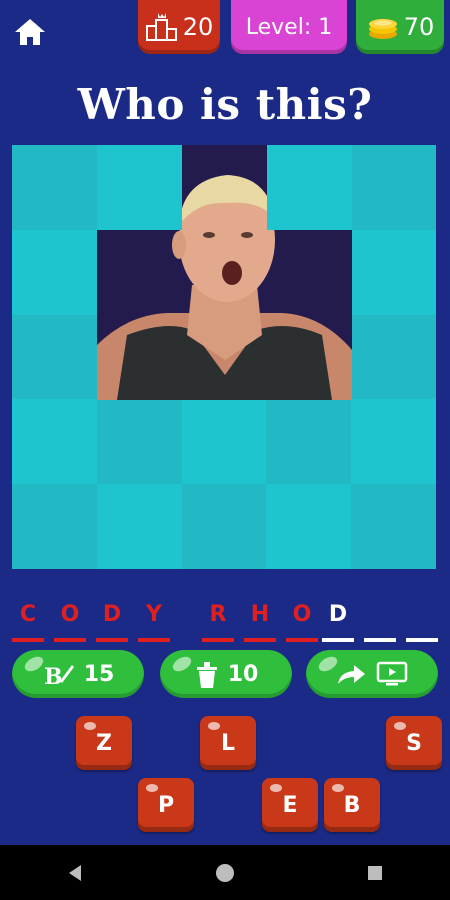 The image size is (450, 900). I want to click on nav-home-button, so click(225, 873).